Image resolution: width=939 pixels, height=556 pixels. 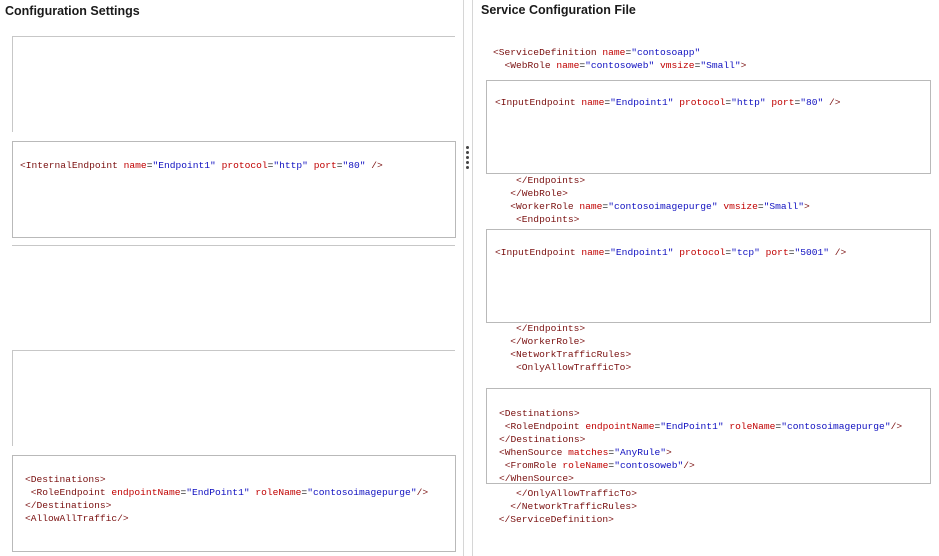 I want to click on empty-slot-top-border, so click(x=233, y=36).